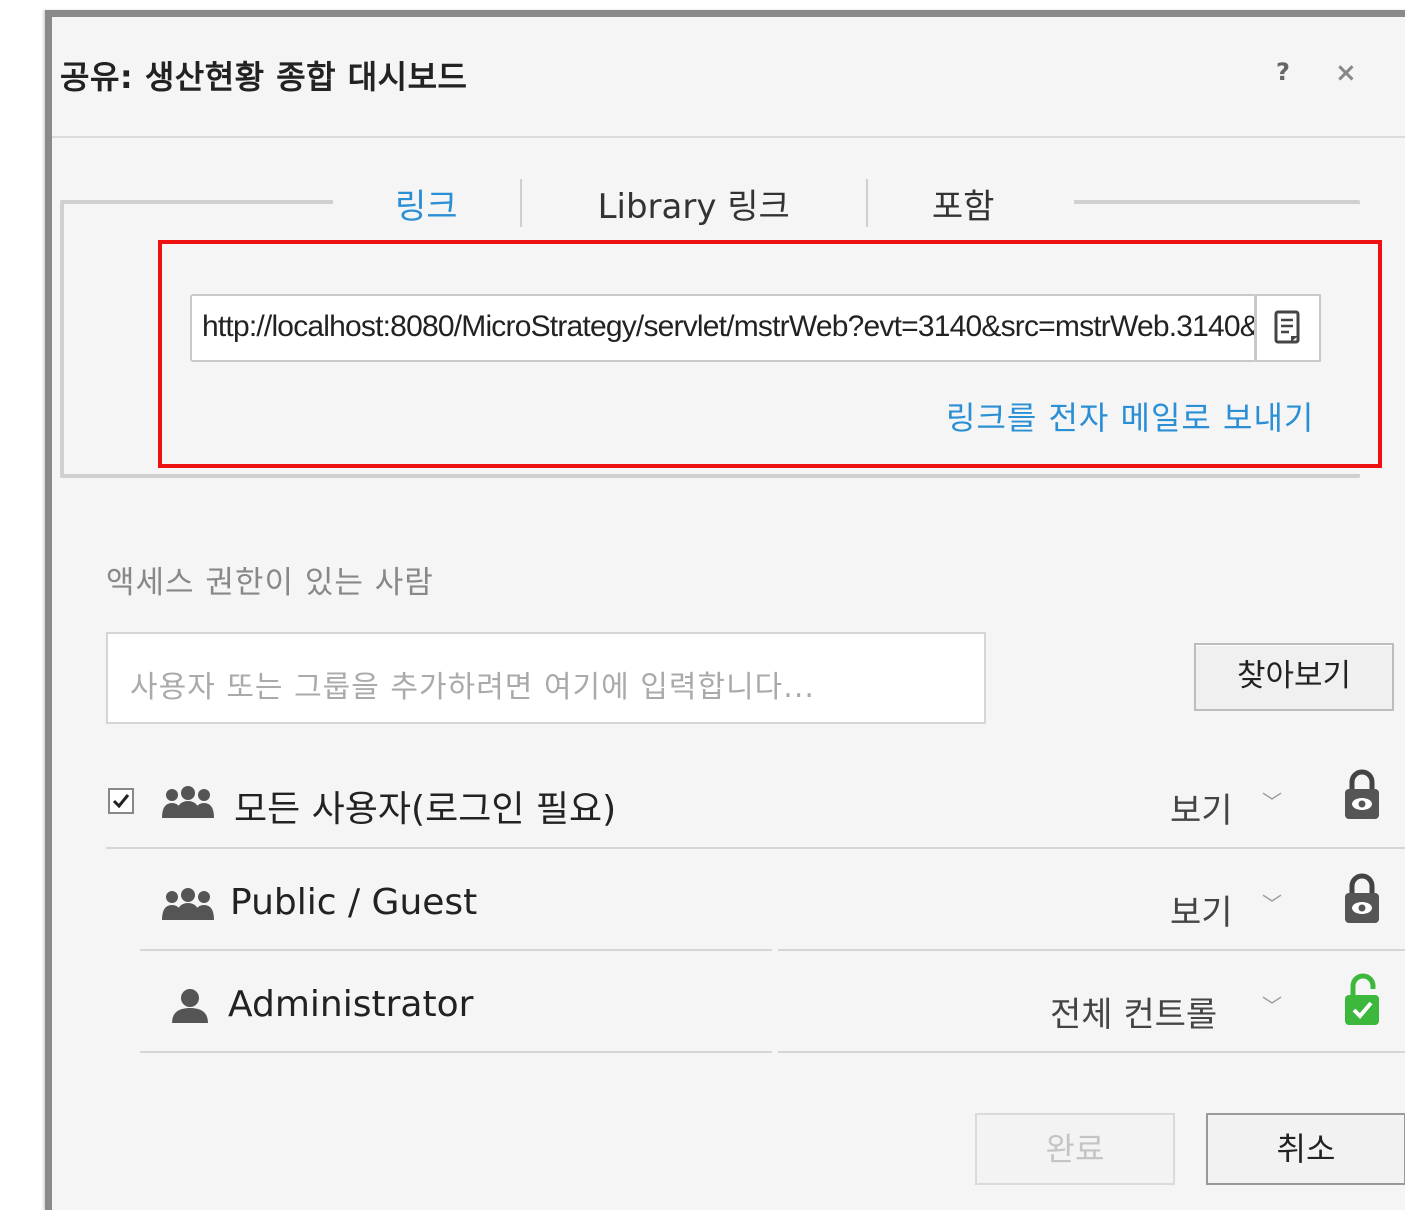  Describe the element at coordinates (1346, 73) in the screenshot. I see `close-icon: ×` at that location.